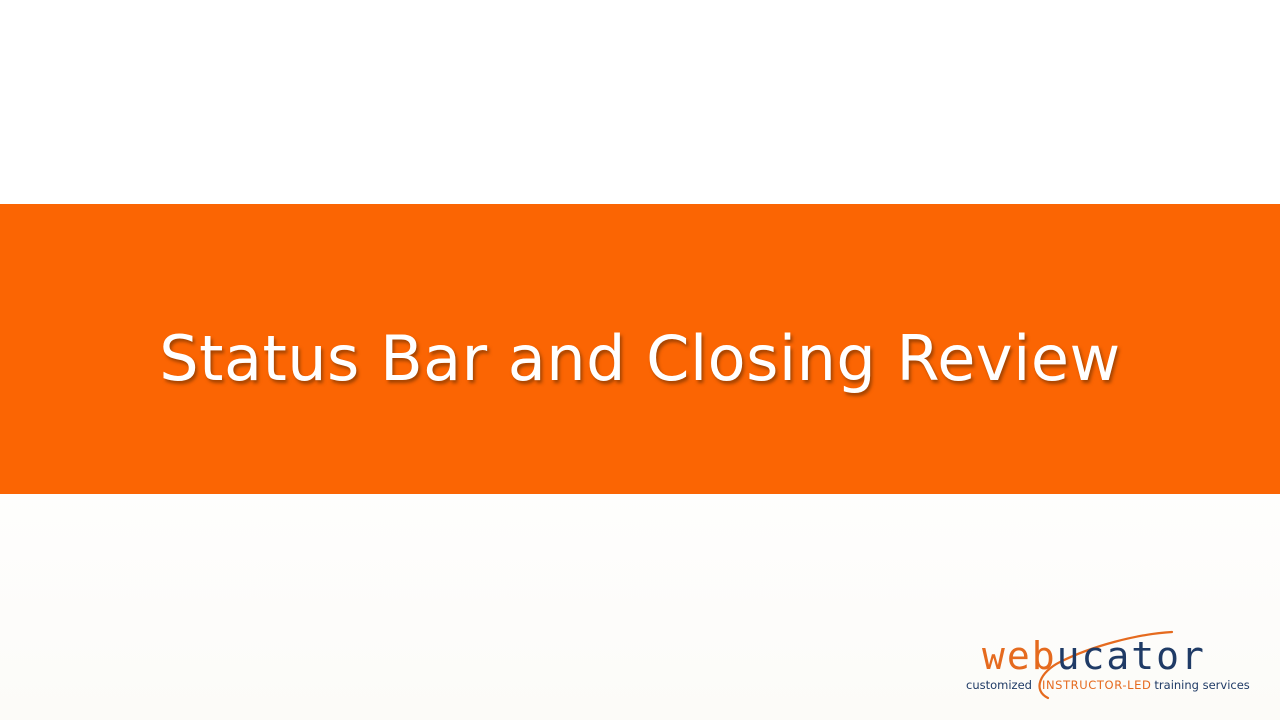  What do you see at coordinates (1096, 685) in the screenshot?
I see `tagline-instructor-led: INSTRUCTOR-LED` at bounding box center [1096, 685].